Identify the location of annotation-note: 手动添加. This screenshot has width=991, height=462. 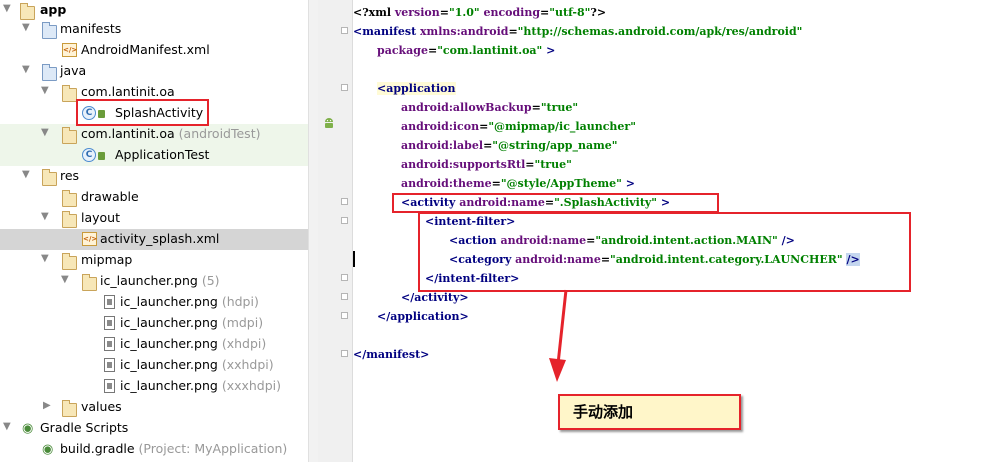
(649, 412).